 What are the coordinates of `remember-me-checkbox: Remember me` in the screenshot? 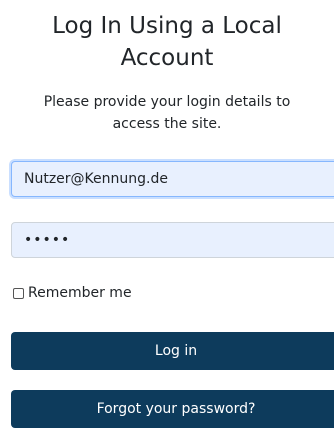 It's located at (72, 293).